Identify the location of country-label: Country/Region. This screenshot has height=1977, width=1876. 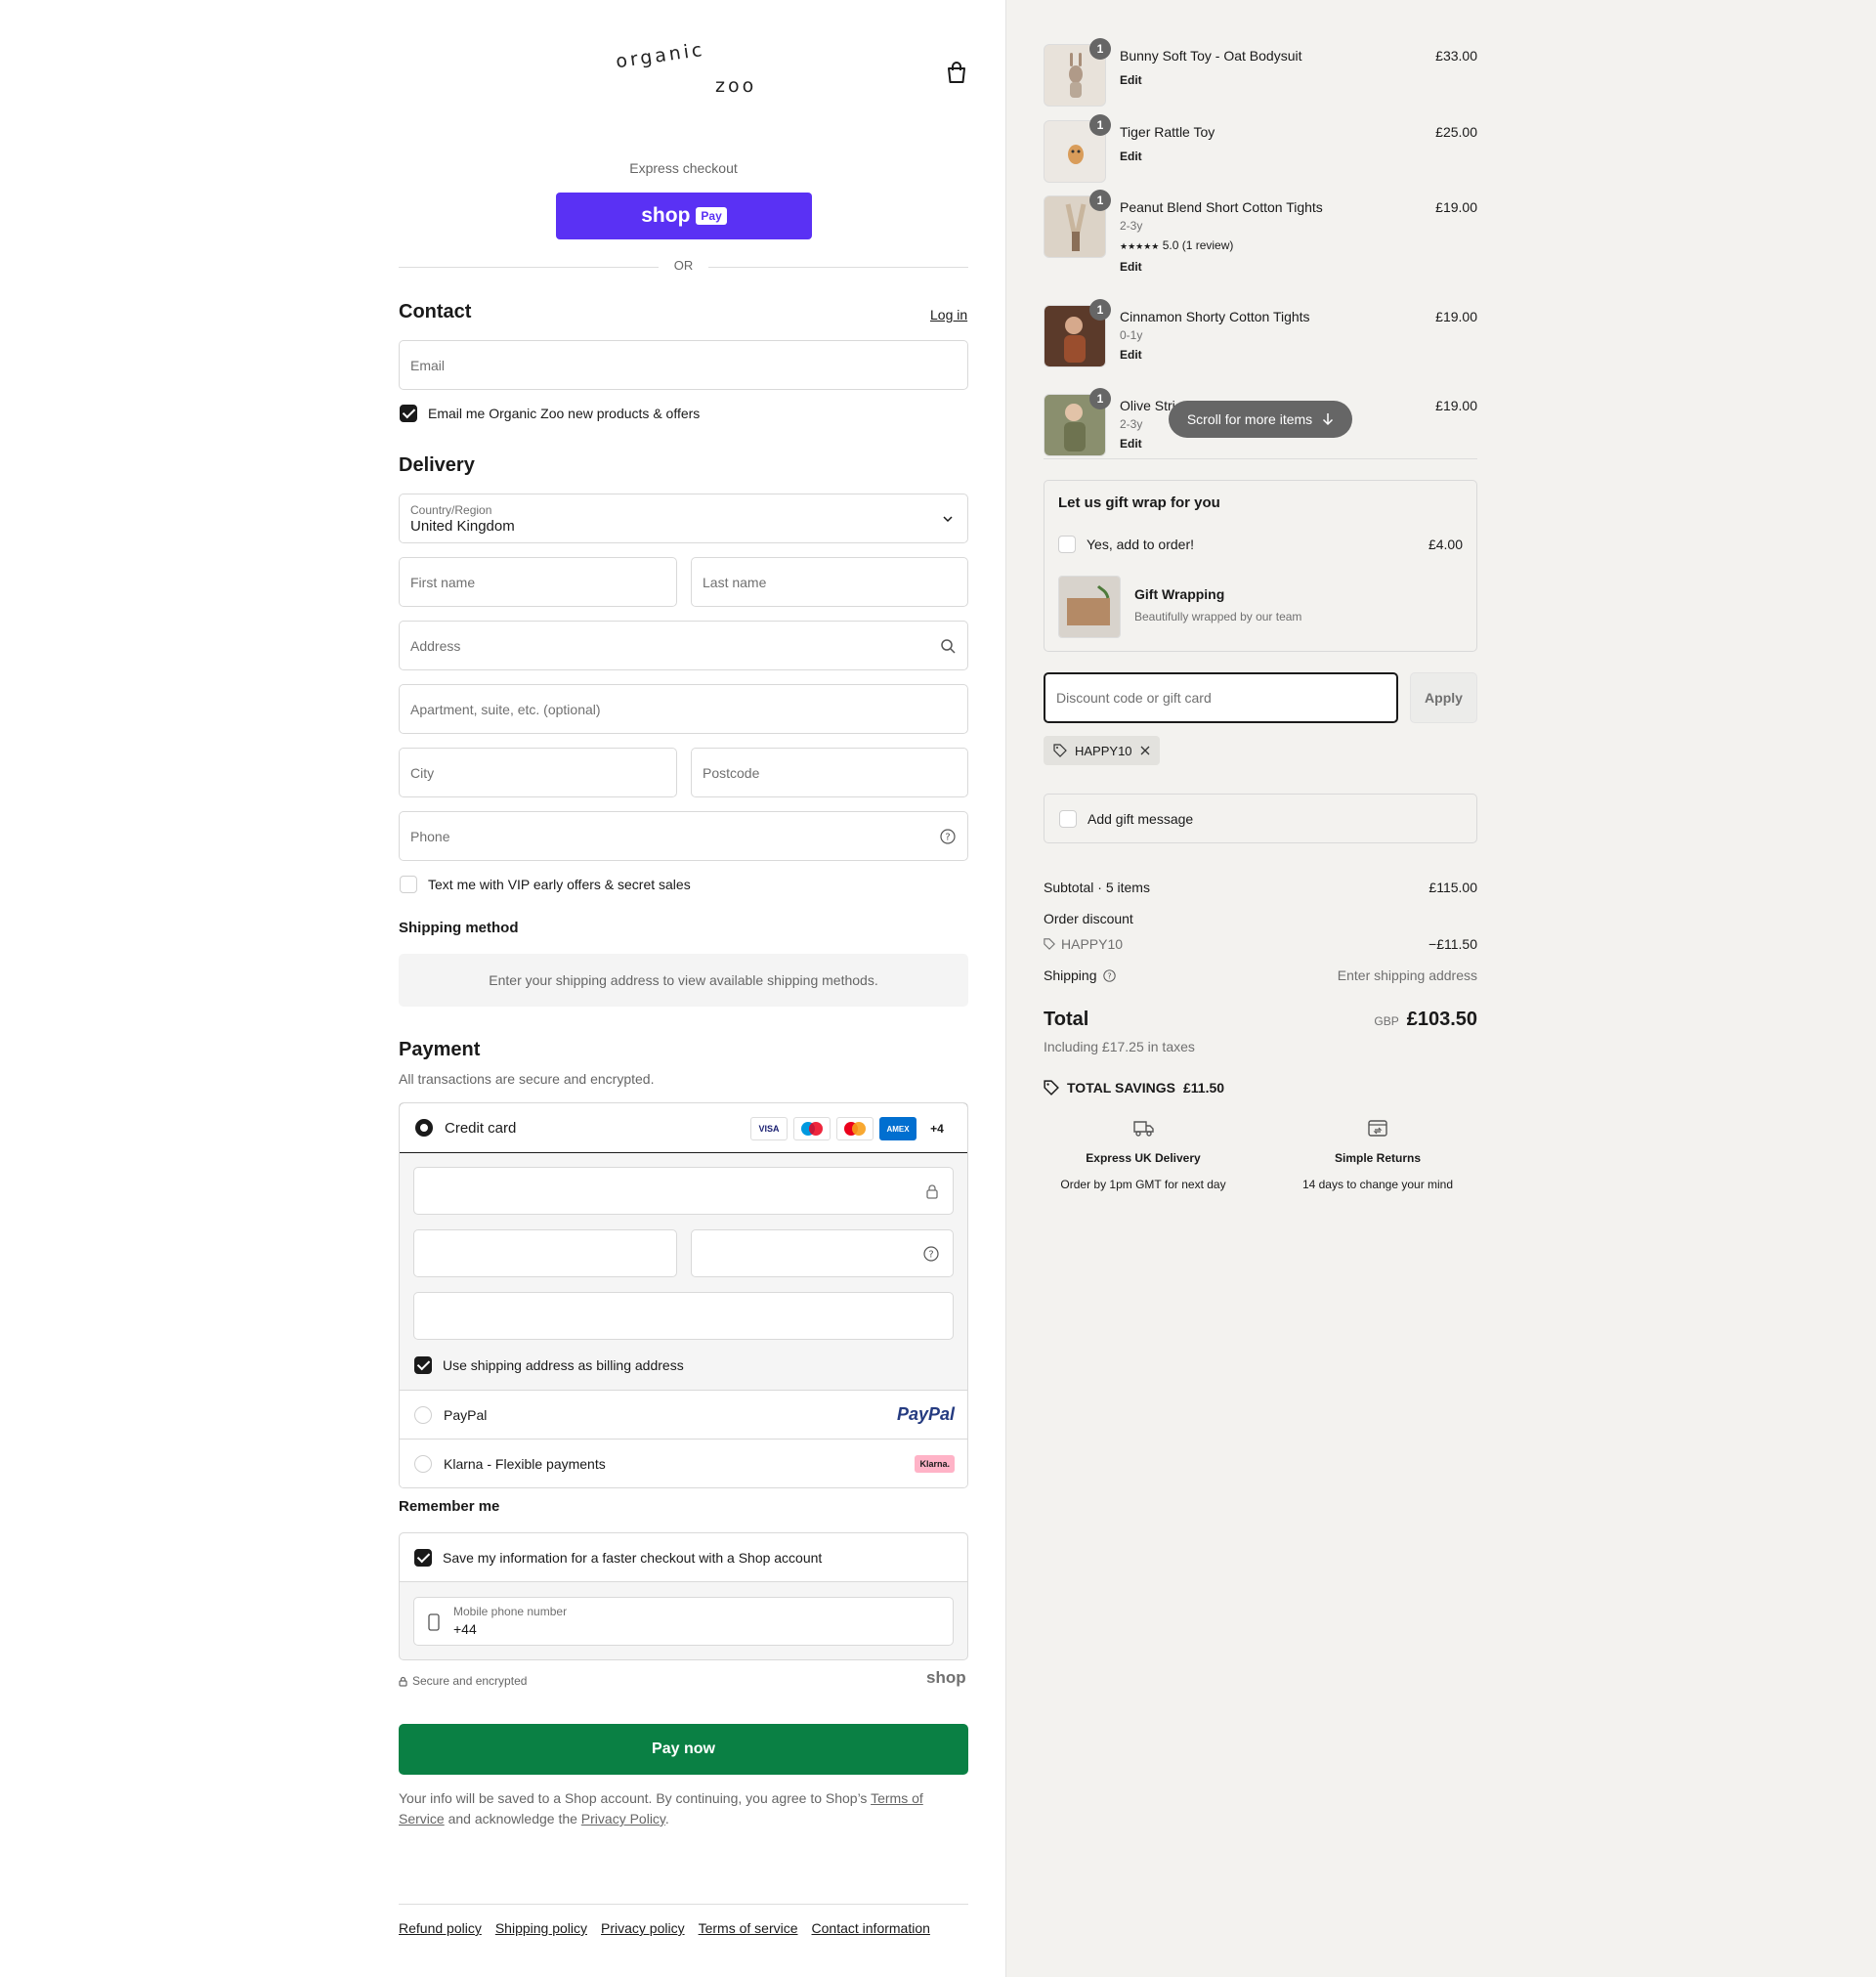
(451, 509).